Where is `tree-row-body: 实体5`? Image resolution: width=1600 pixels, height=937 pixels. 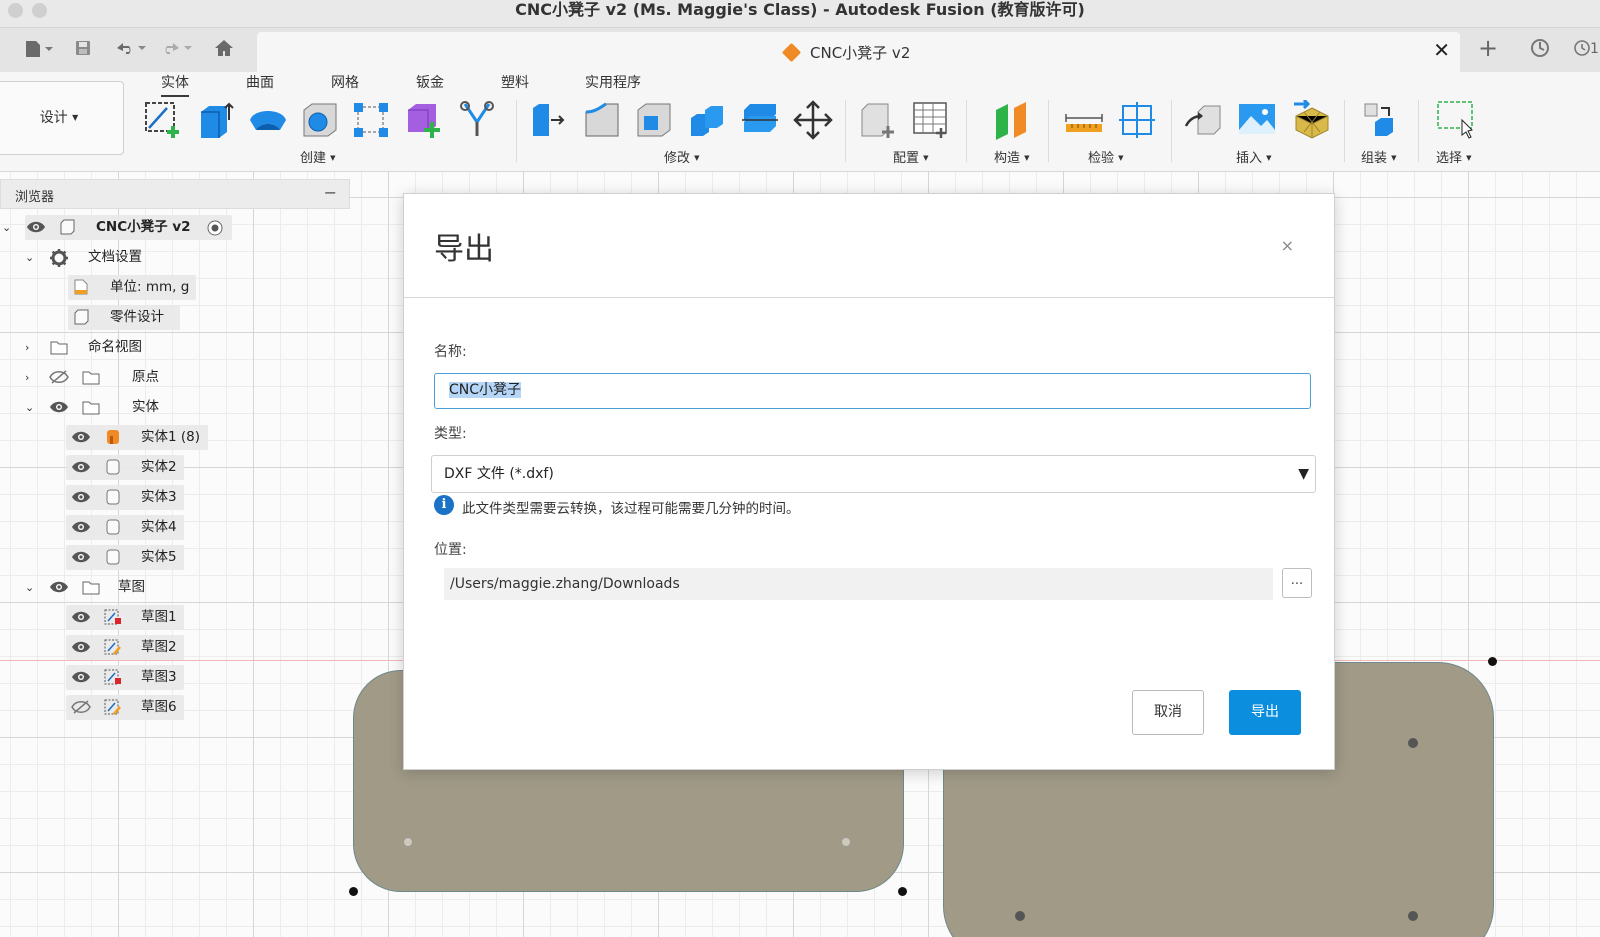 tree-row-body: 实体5 is located at coordinates (100, 557).